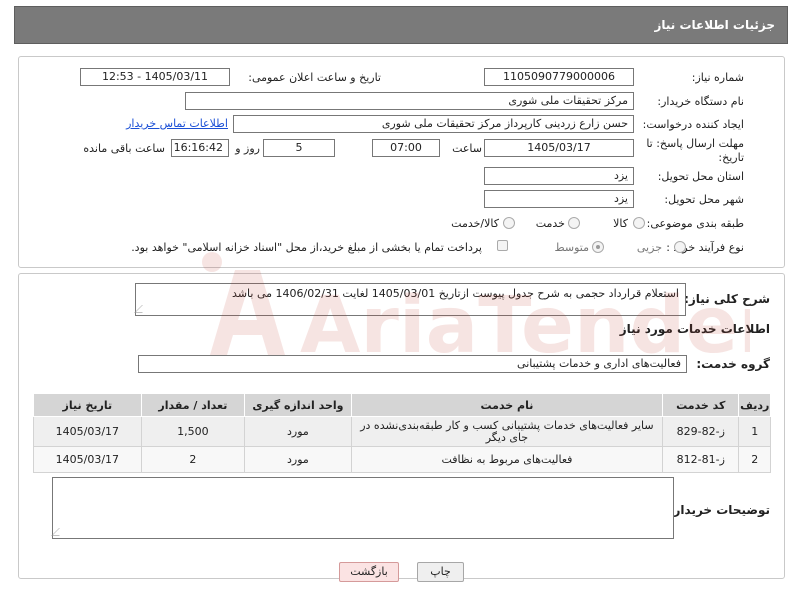 This screenshot has width=788, height=596. Describe the element at coordinates (401, 25) in the screenshot. I see `page-title-bar: جزئیات اطلاعات نیاز` at that location.